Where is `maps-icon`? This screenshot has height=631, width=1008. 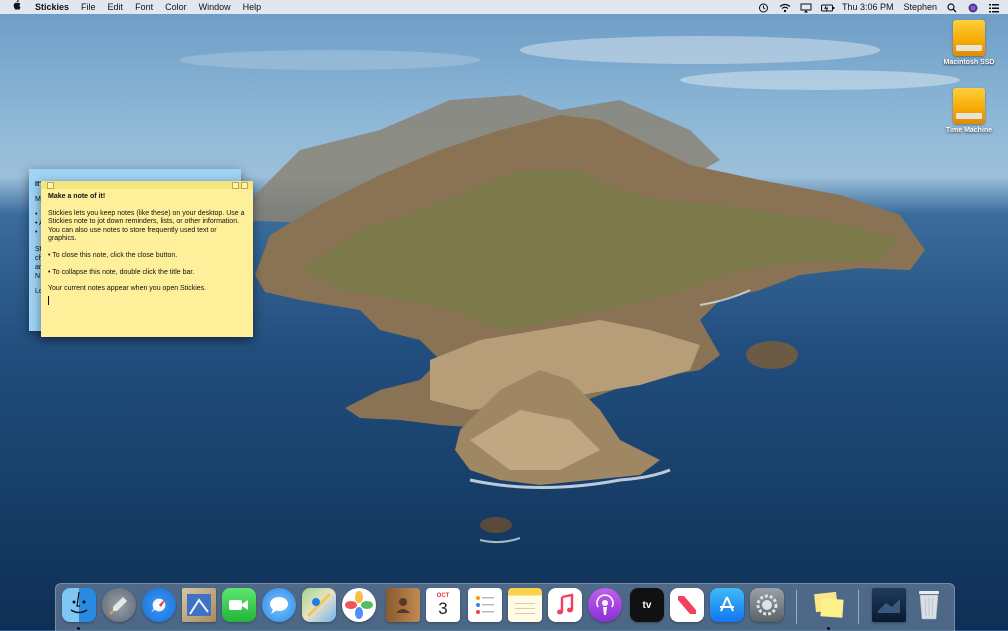 maps-icon is located at coordinates (319, 605).